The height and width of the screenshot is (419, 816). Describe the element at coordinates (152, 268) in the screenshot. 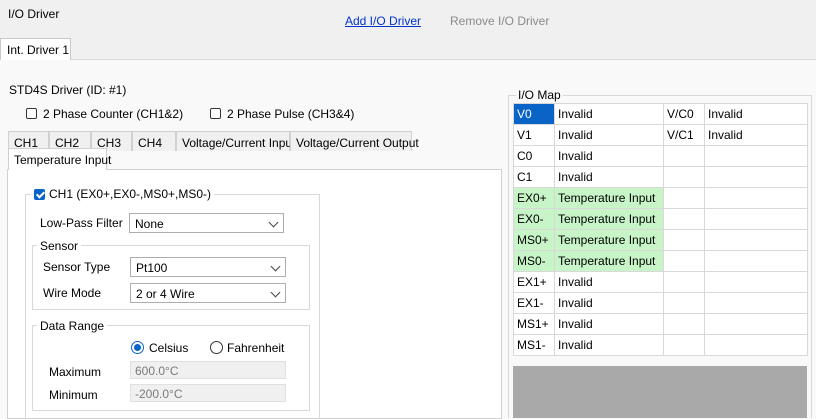

I see `sensor-type-value: Pt100` at that location.